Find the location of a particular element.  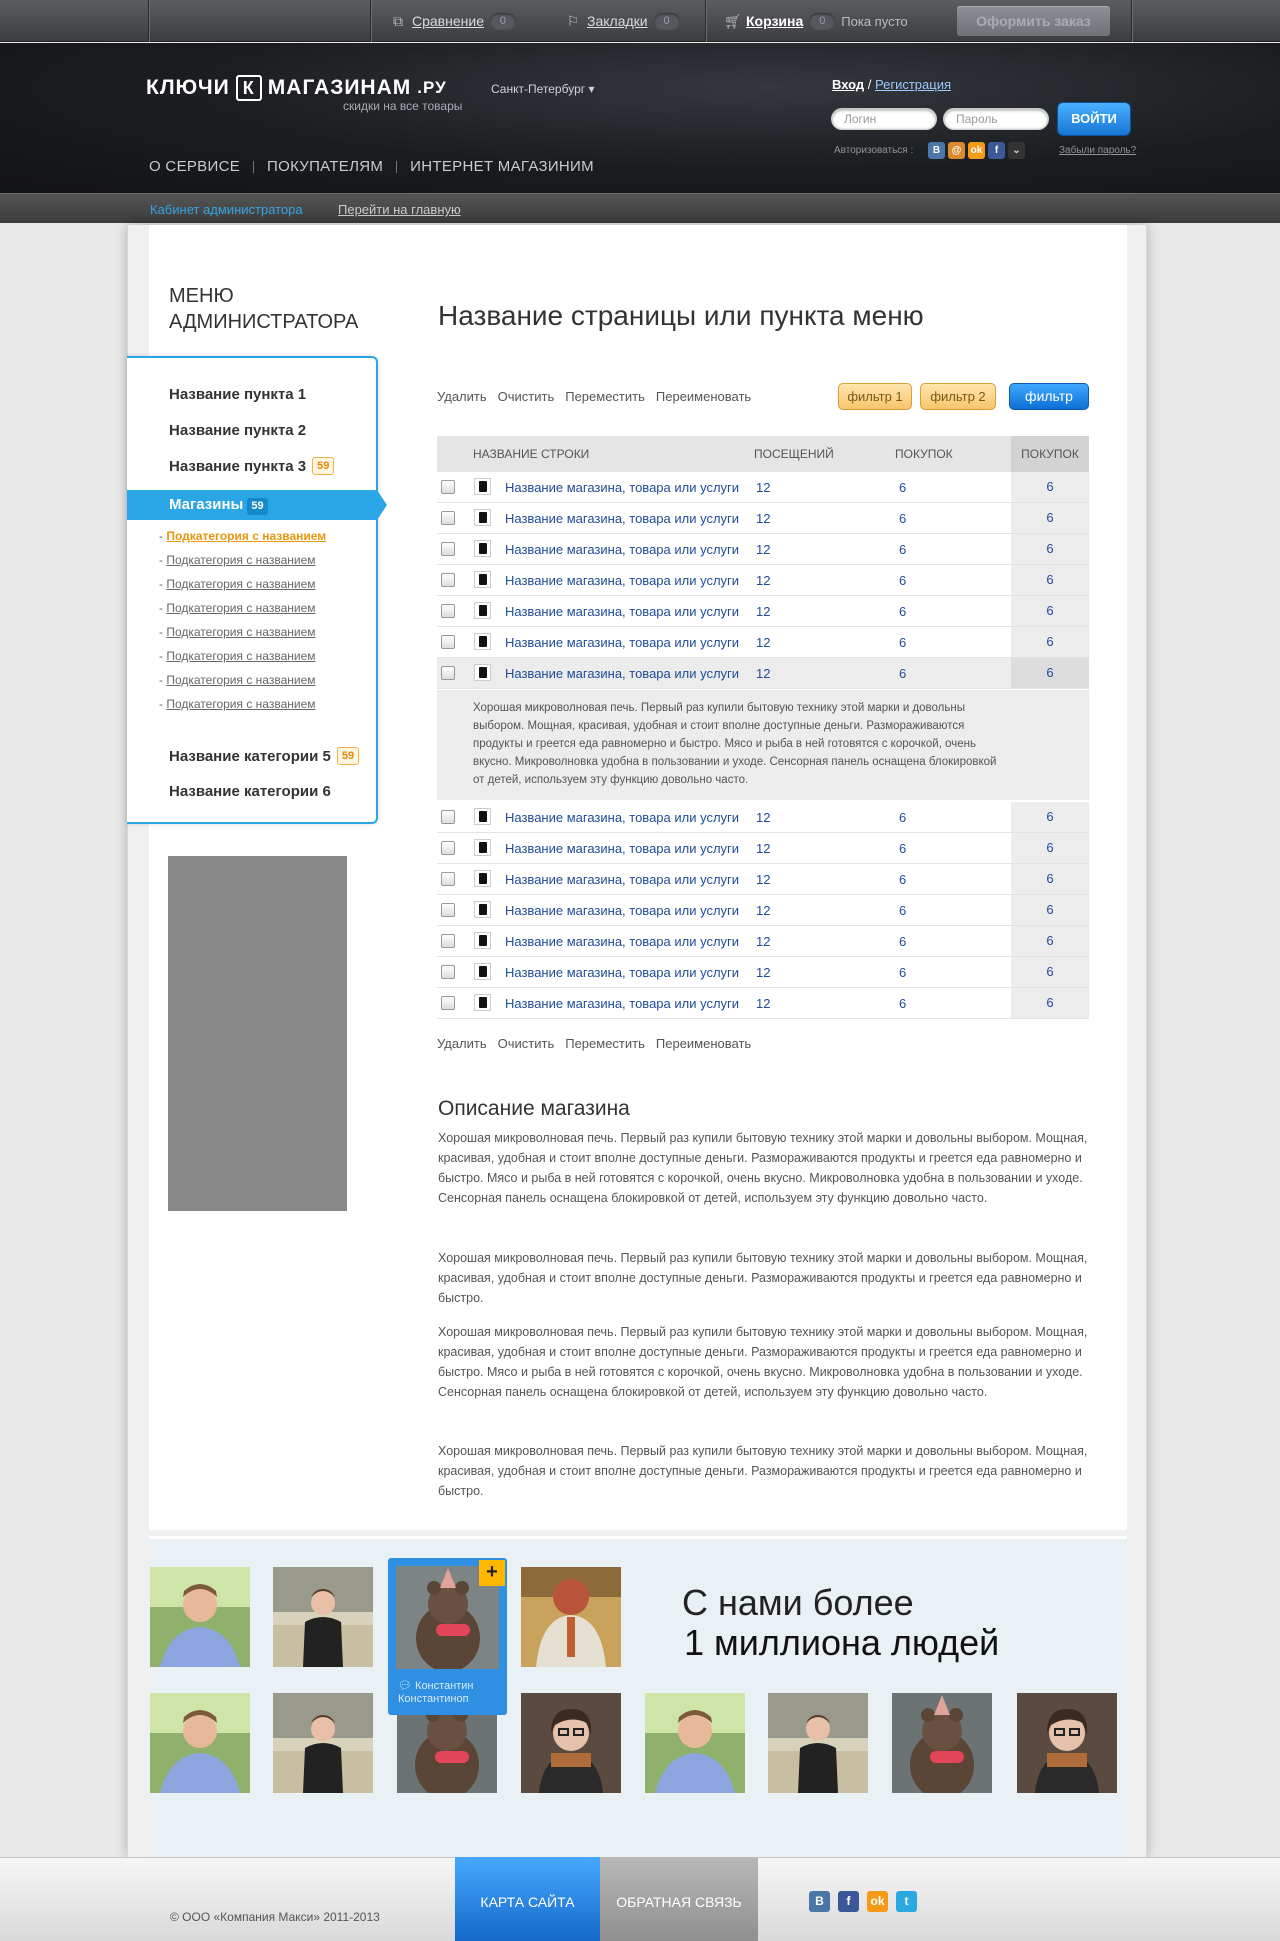

cart-label: Корзина is located at coordinates (774, 21).